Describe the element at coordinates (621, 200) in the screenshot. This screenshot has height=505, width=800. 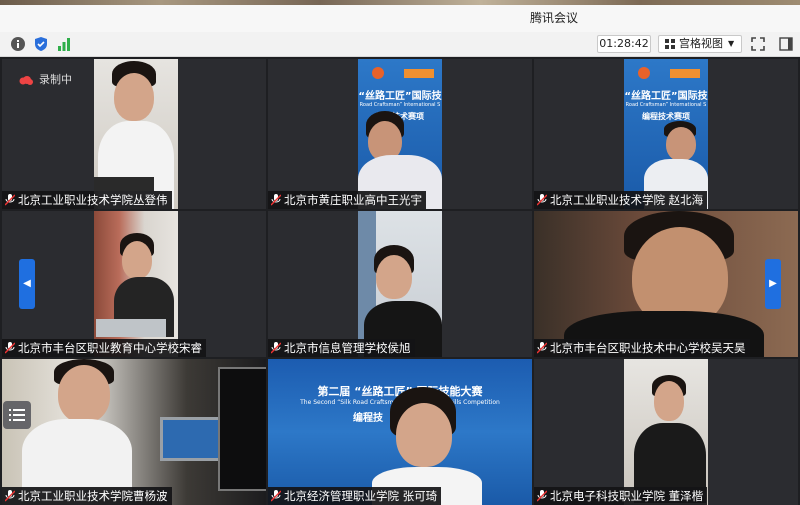
I see `participant-name: 北京工业职业技术学院 赵北海` at that location.